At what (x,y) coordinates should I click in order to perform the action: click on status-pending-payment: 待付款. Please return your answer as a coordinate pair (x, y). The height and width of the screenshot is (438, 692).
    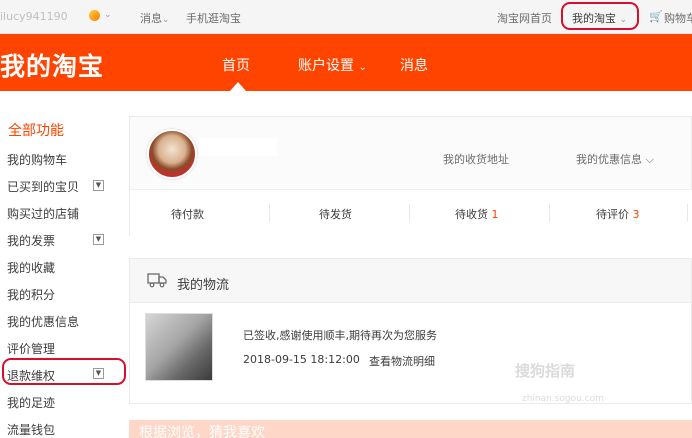
    Looking at the image, I should click on (187, 214).